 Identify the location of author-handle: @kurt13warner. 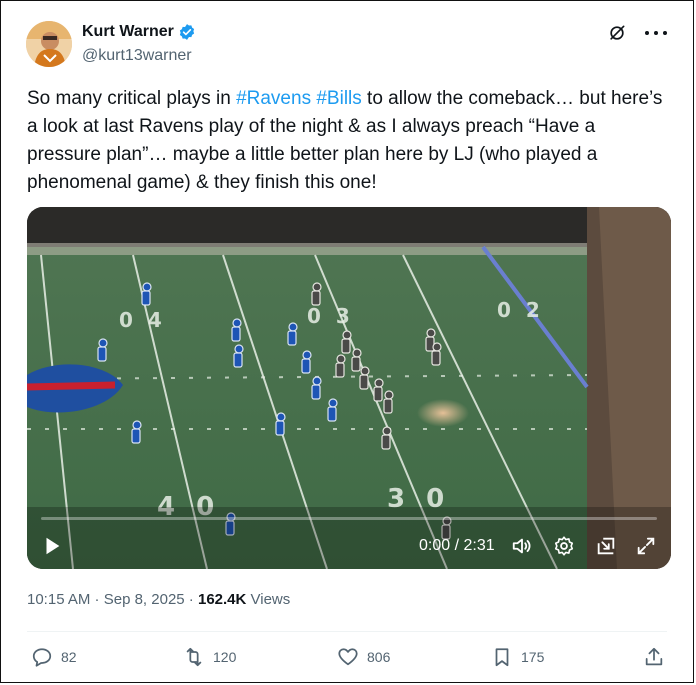
(137, 56).